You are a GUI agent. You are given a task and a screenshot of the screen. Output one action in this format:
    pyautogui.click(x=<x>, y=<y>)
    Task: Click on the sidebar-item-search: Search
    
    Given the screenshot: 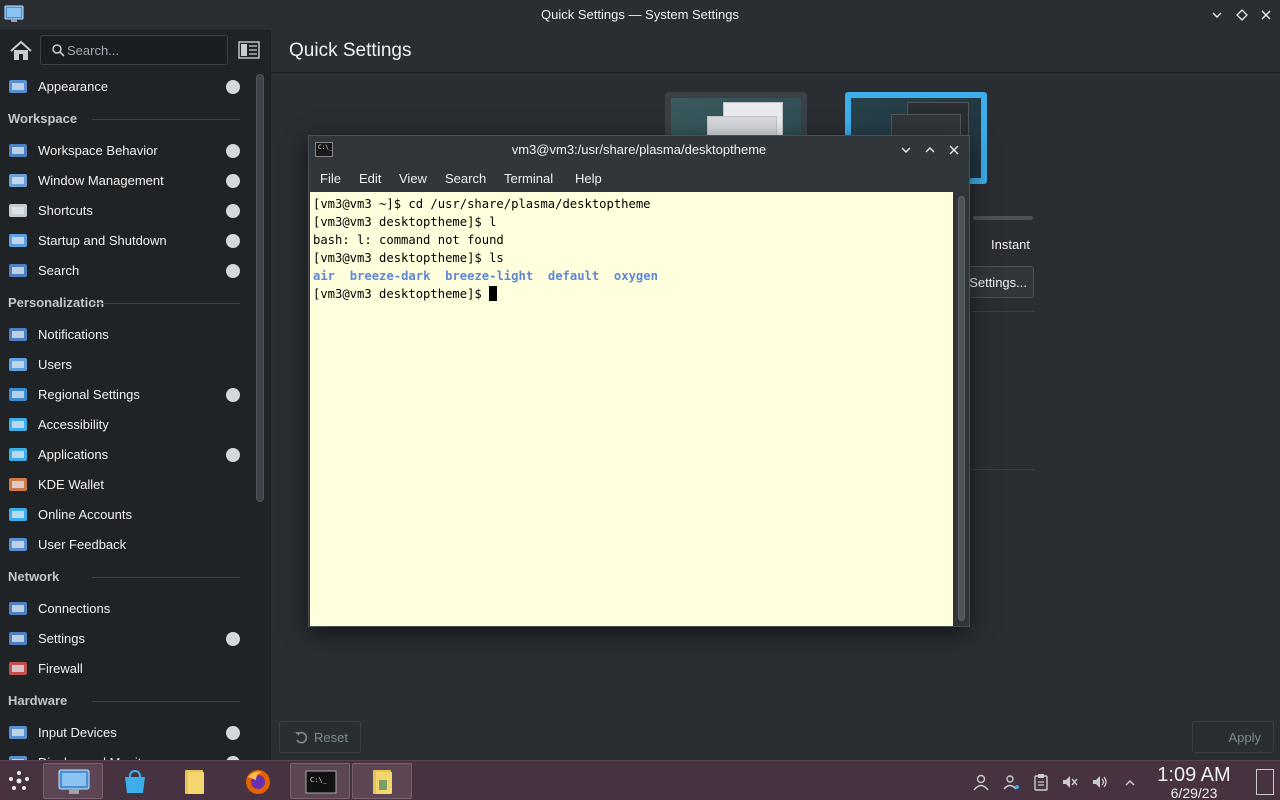 What is the action you would take?
    pyautogui.click(x=128, y=271)
    